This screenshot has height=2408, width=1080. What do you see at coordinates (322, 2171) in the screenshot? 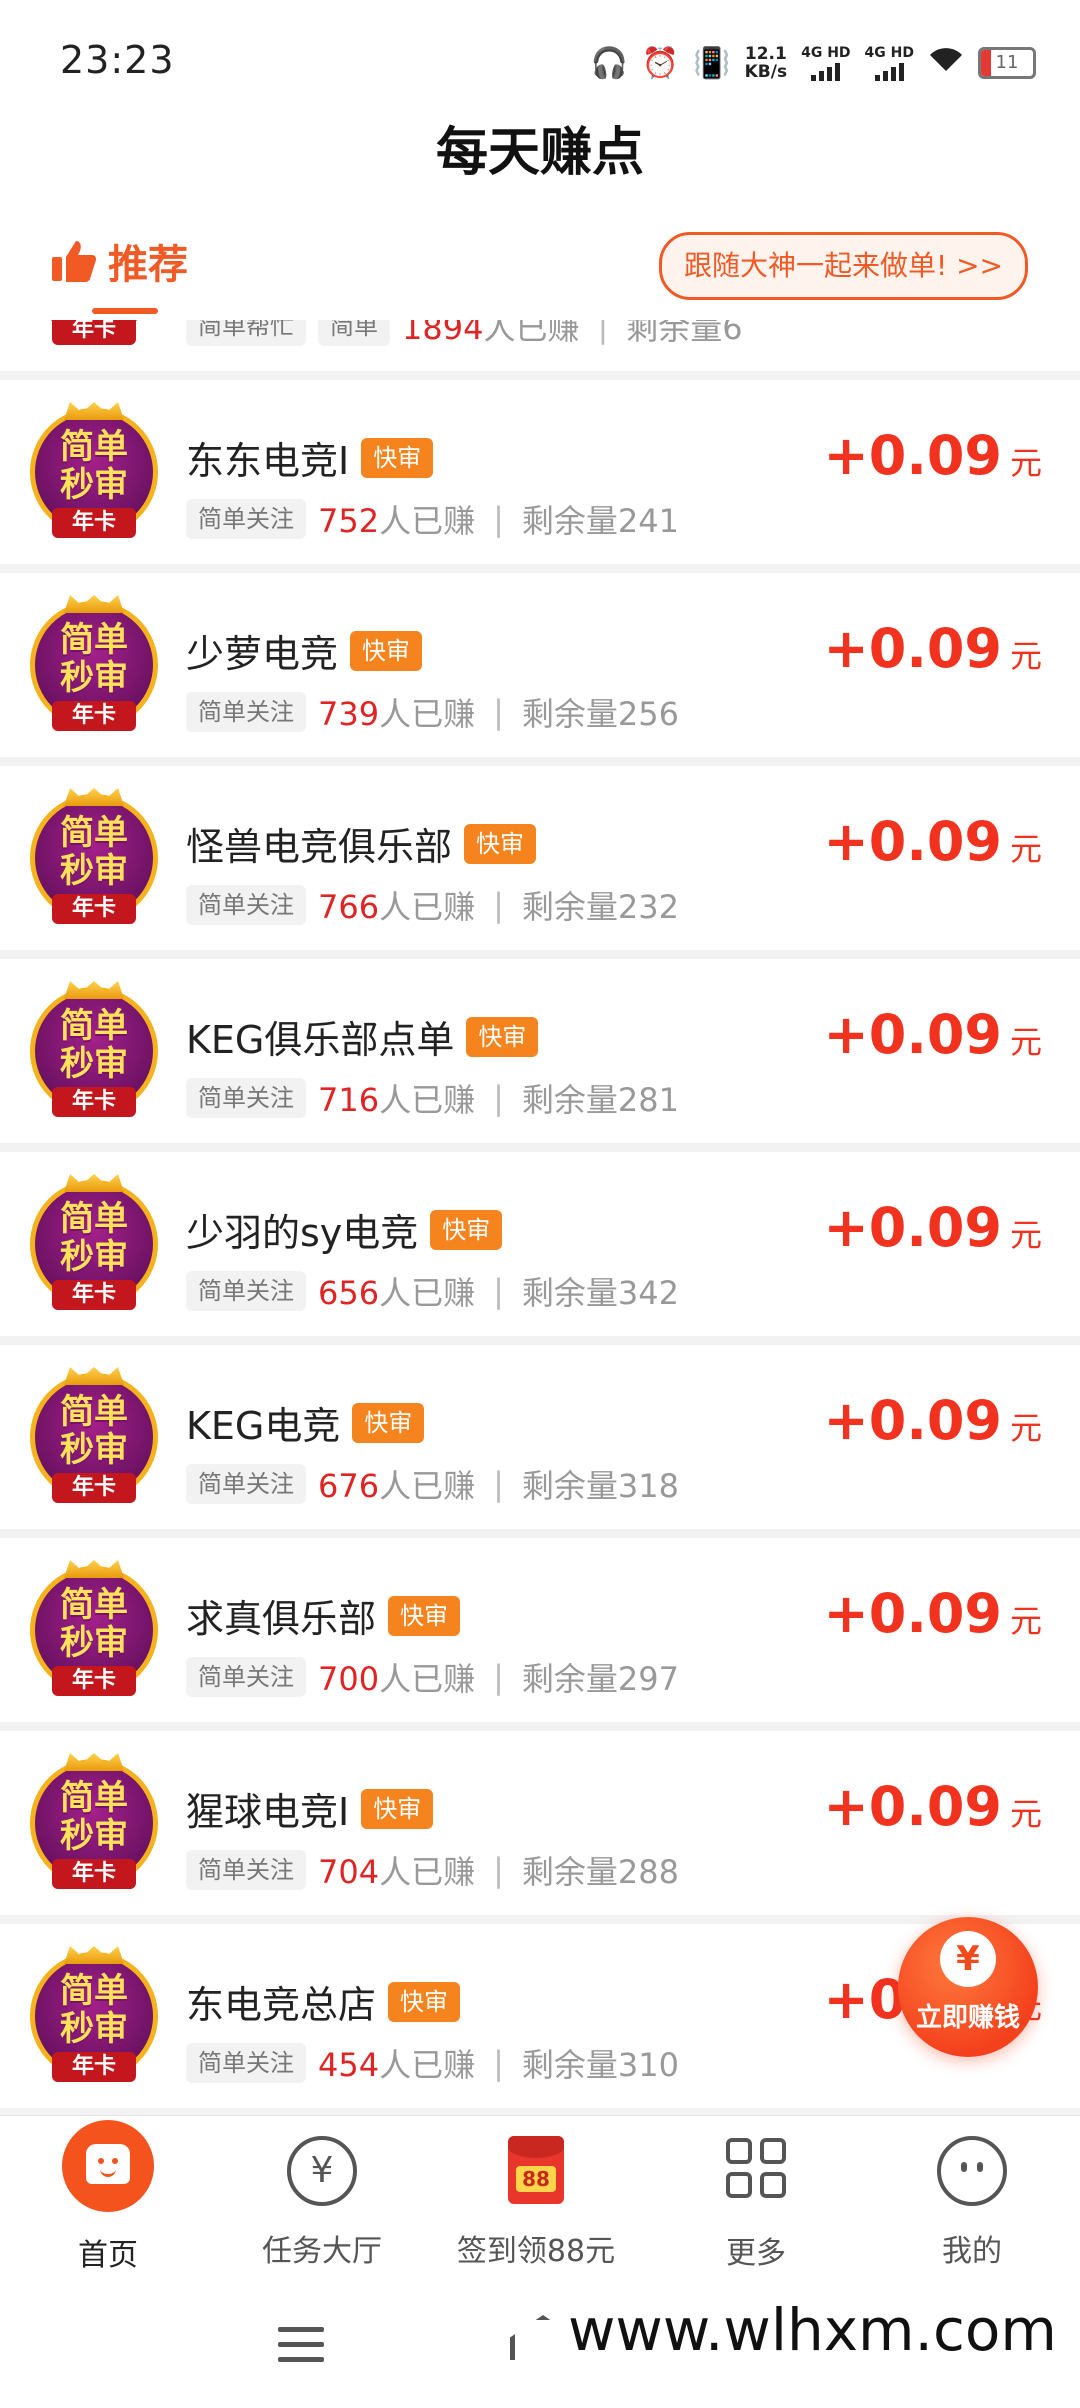
I see `yen-circle-icon: ¥` at bounding box center [322, 2171].